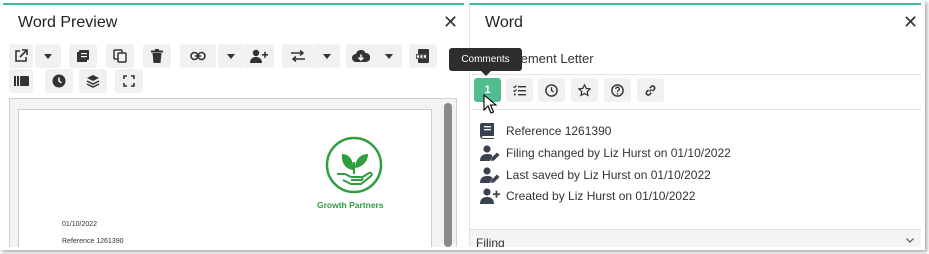  I want to click on document-date: 01/10/2022, so click(80, 224).